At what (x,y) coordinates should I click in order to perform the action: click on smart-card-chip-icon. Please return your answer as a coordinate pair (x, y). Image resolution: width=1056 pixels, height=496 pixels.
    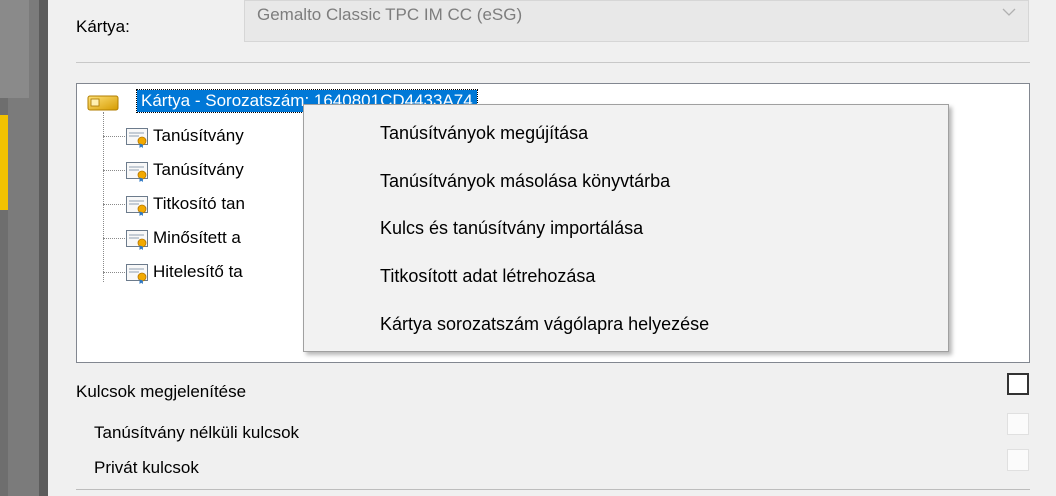
    Looking at the image, I should click on (103, 103).